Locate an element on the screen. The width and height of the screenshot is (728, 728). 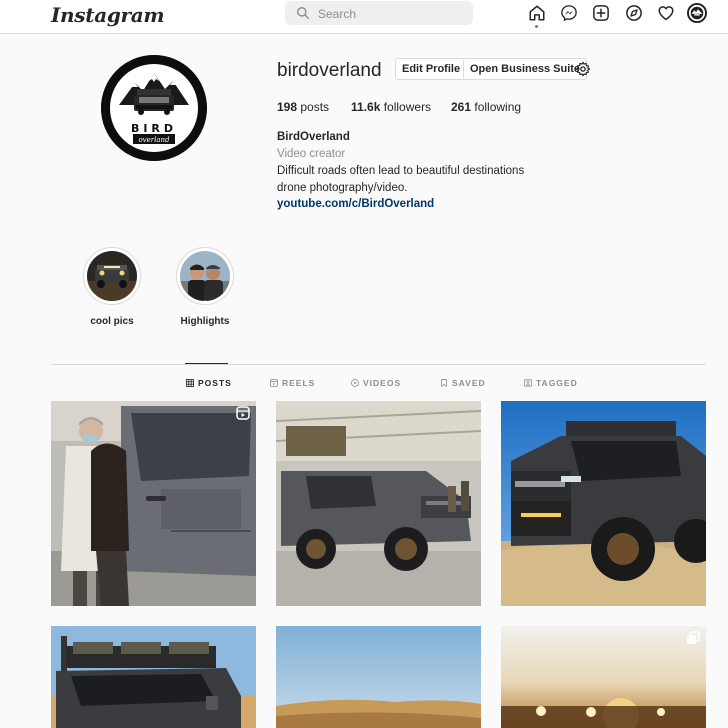
tab-tagged-label: TAGGED is located at coordinates (557, 383).